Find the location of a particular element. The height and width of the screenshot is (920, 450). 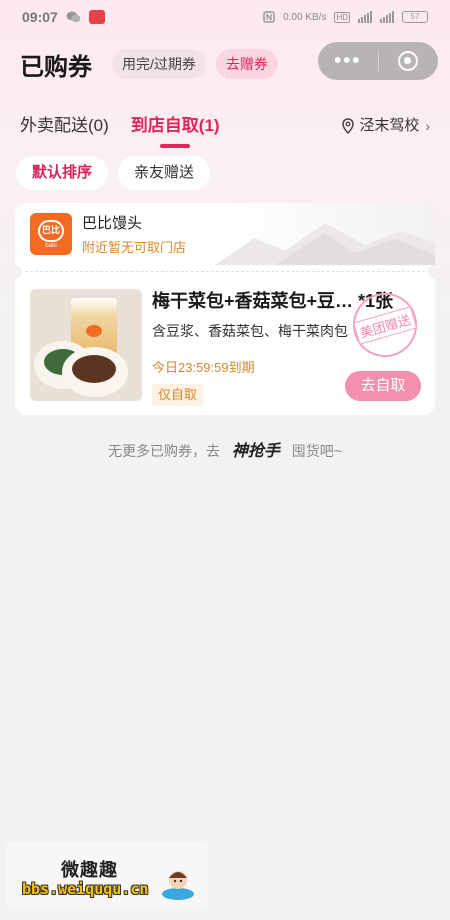

page-header: 已购券 用完/过期券 去赠券 is located at coordinates (149, 64).